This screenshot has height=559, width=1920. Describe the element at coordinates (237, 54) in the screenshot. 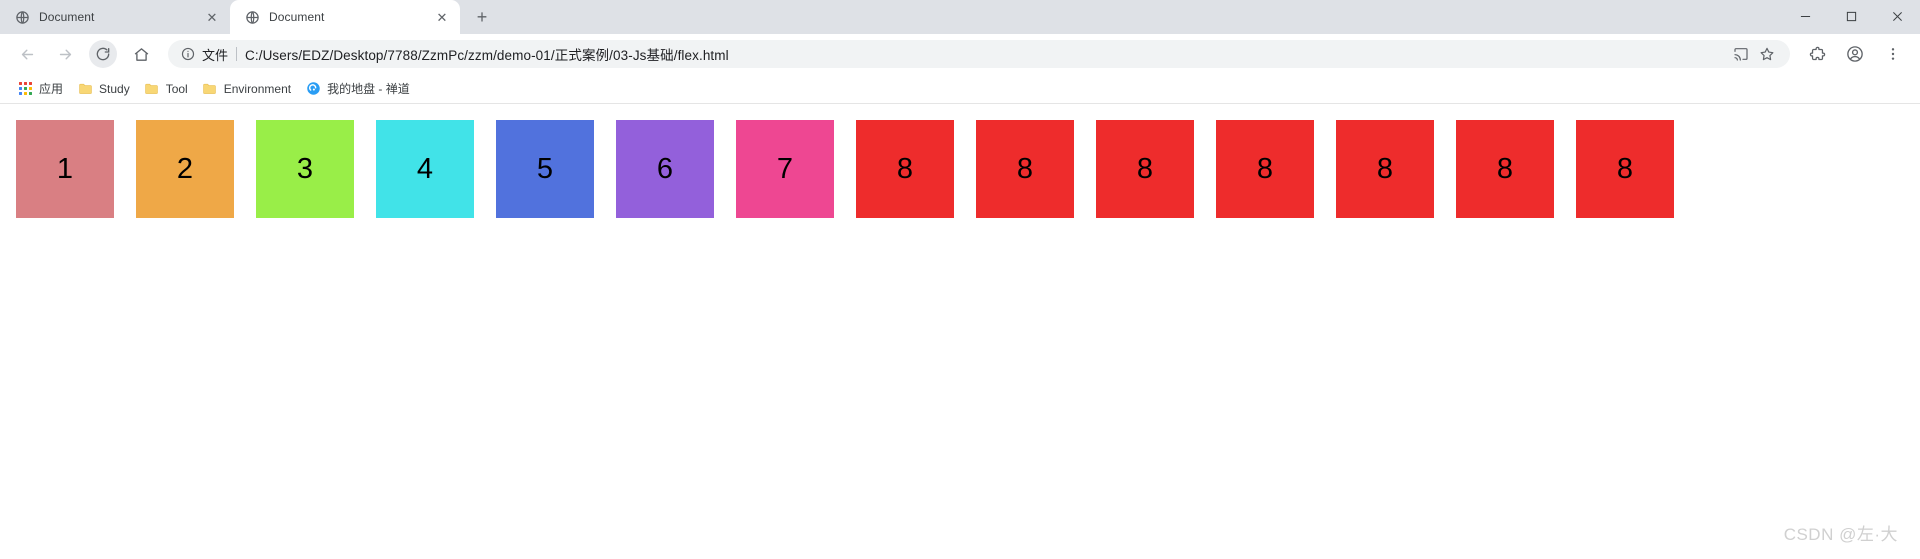

I see `omnibox-divider` at that location.